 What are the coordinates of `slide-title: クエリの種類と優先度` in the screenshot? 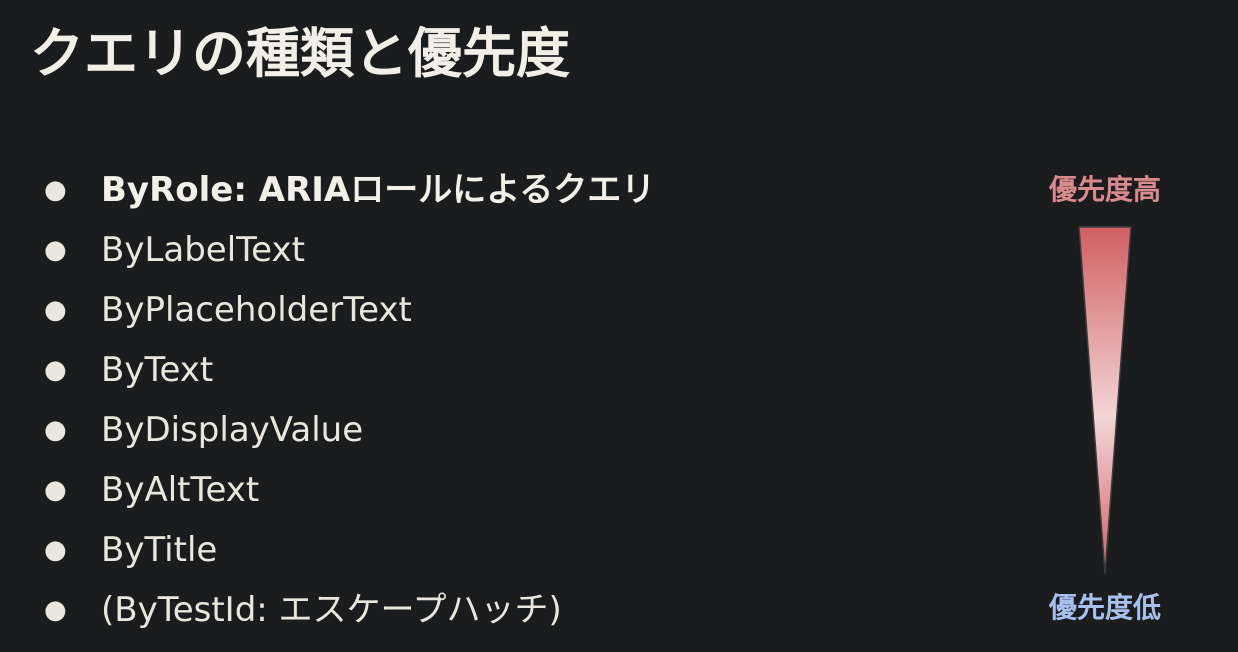 It's located at (300, 53).